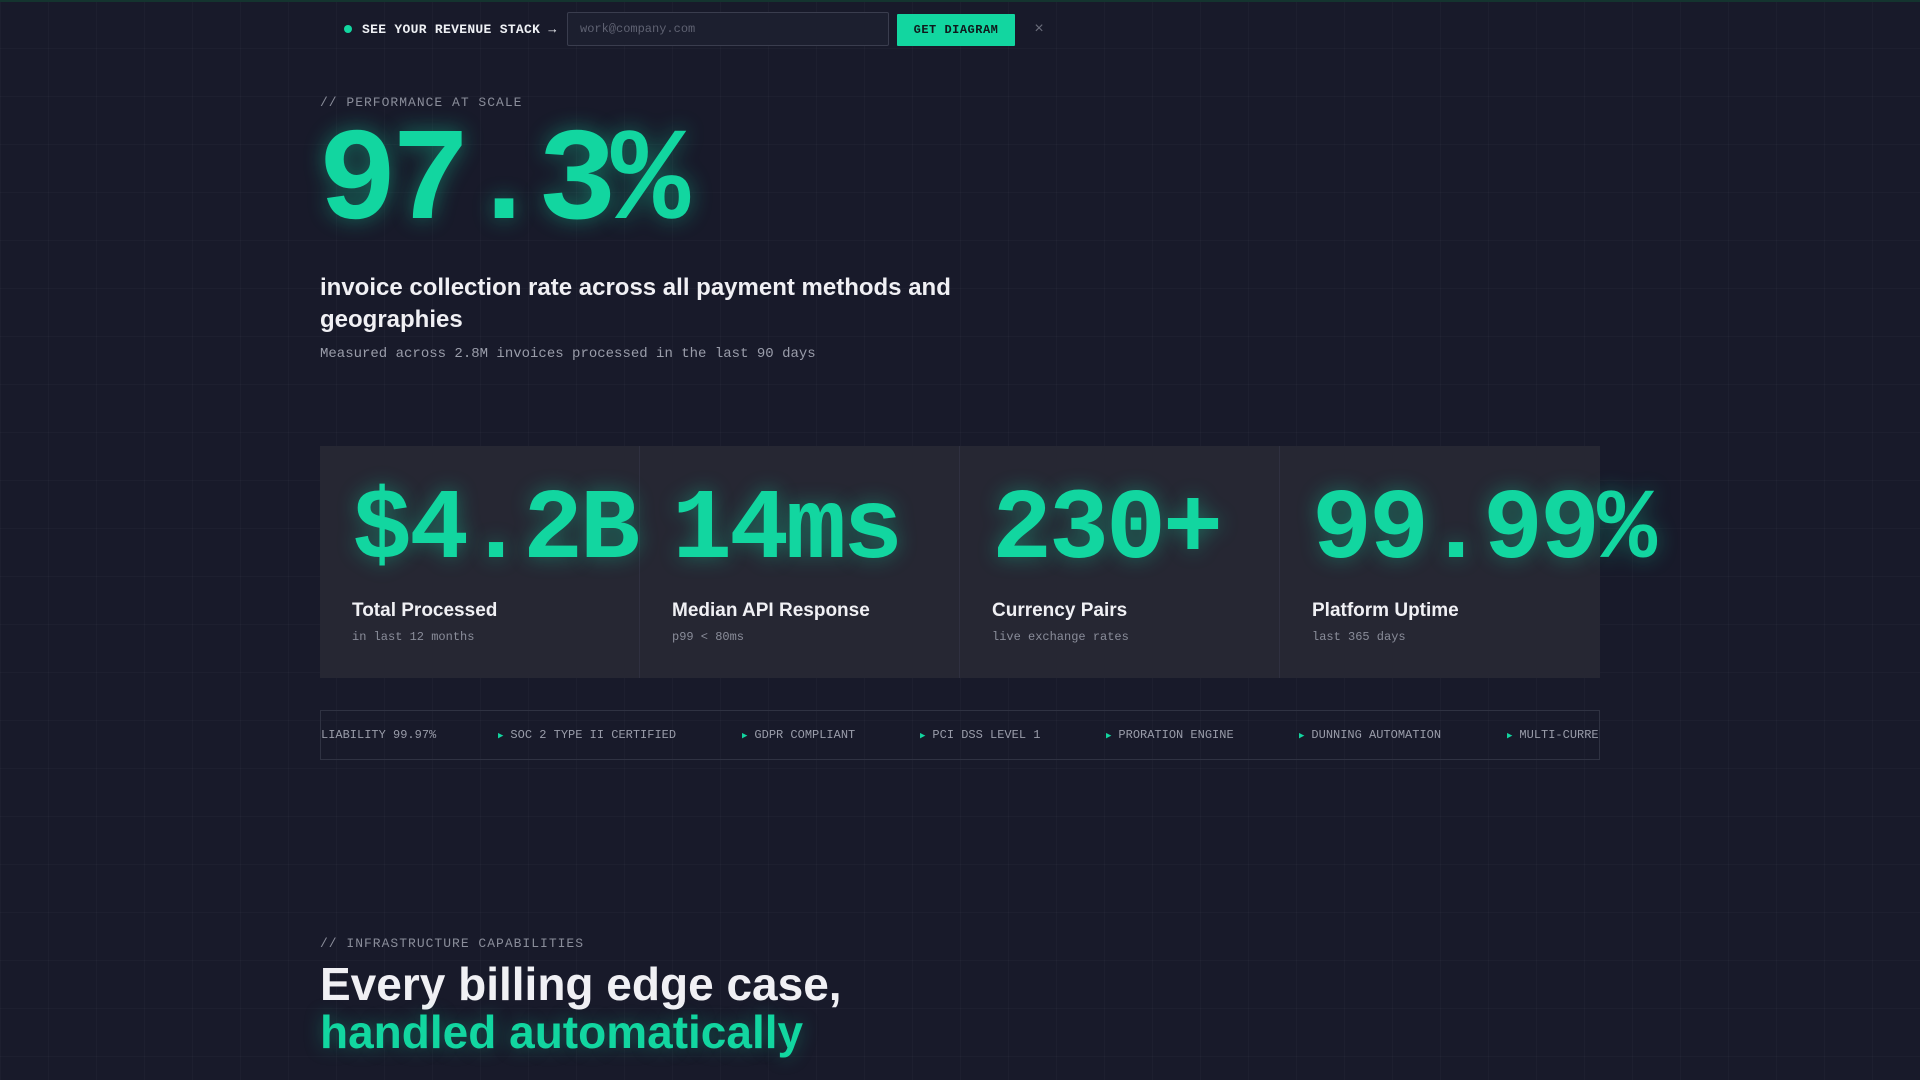  Describe the element at coordinates (459, 29) in the screenshot. I see `banner-label: SEE YOUR REVENUE STACK →` at that location.